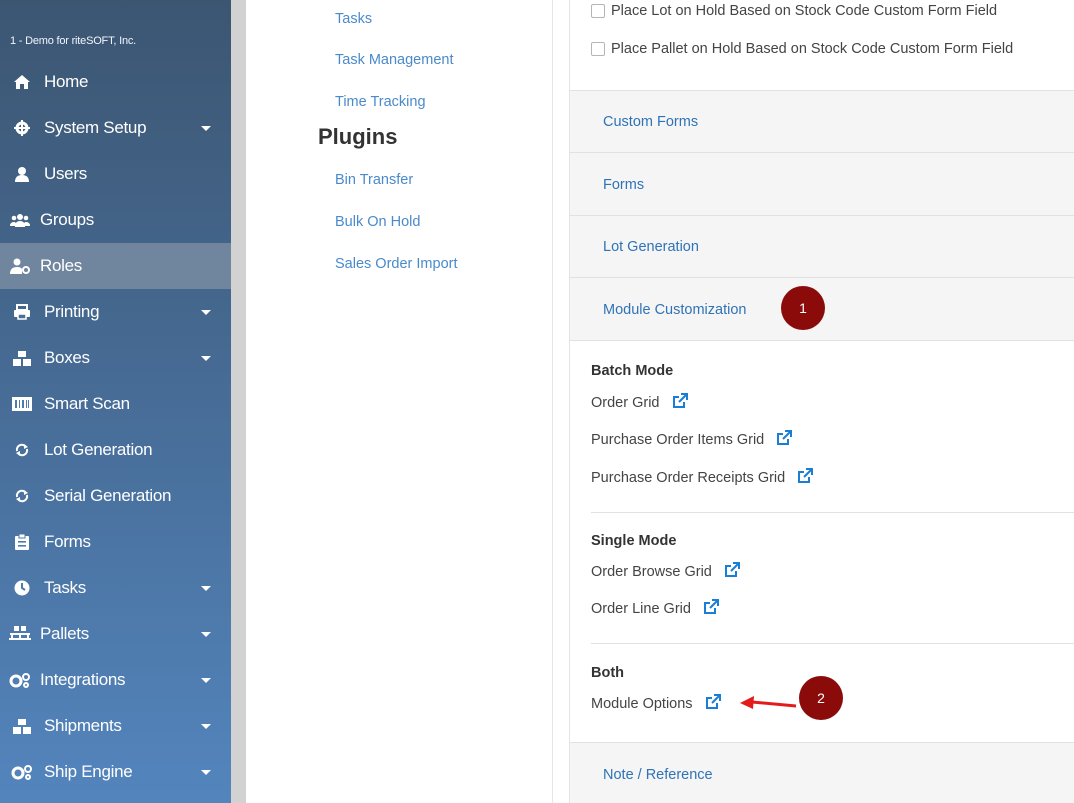  Describe the element at coordinates (377, 222) in the screenshot. I see `nav-link-bulk-on-hold: Bulk On Hold` at that location.